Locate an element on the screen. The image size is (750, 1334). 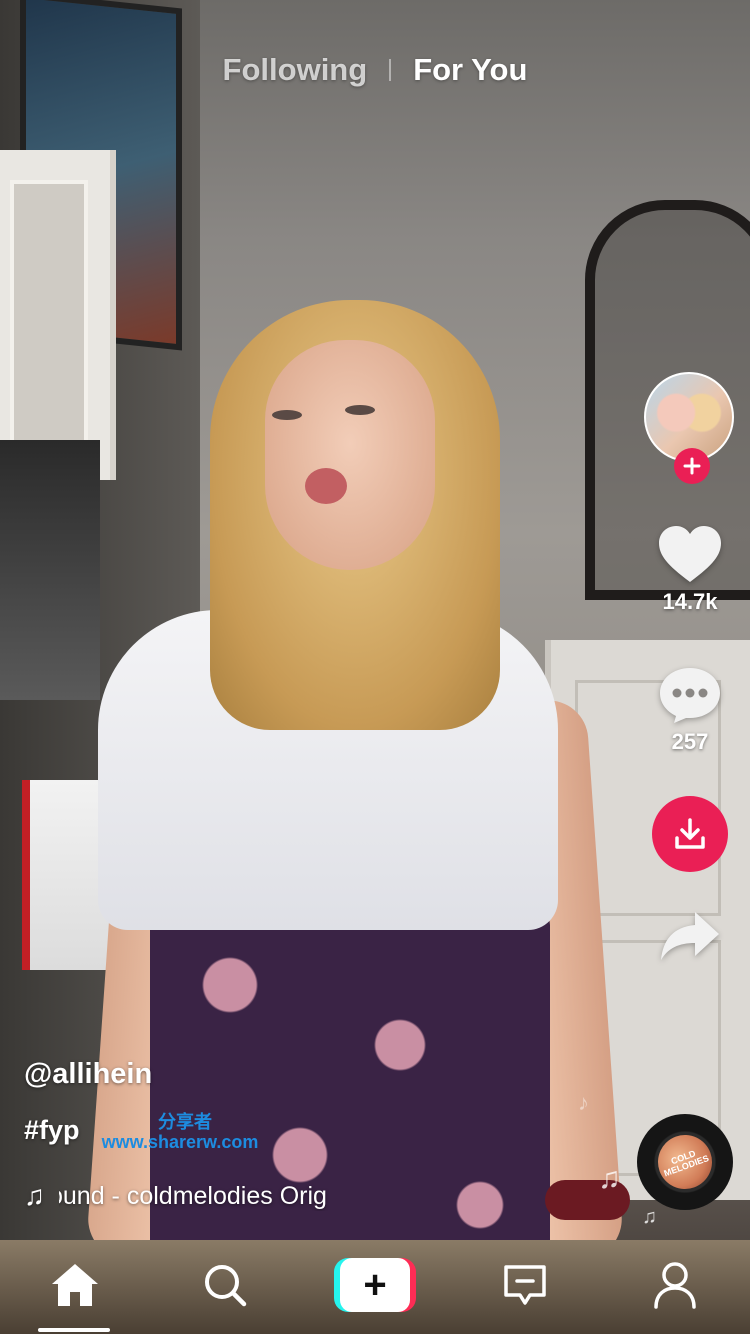
person-hair is located at coordinates (355, 515).